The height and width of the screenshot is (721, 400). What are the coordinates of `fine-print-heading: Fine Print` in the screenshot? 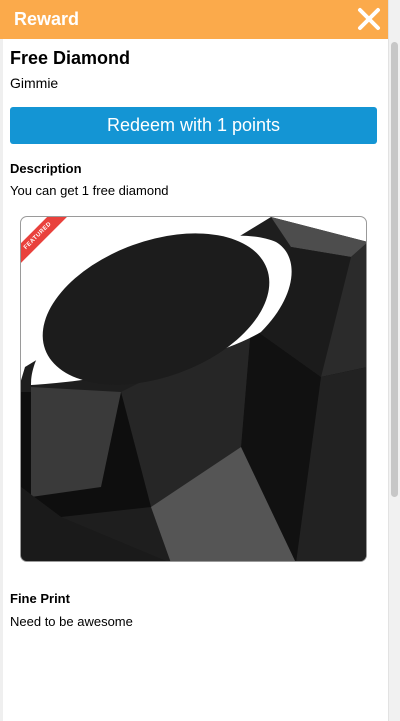 It's located at (40, 598).